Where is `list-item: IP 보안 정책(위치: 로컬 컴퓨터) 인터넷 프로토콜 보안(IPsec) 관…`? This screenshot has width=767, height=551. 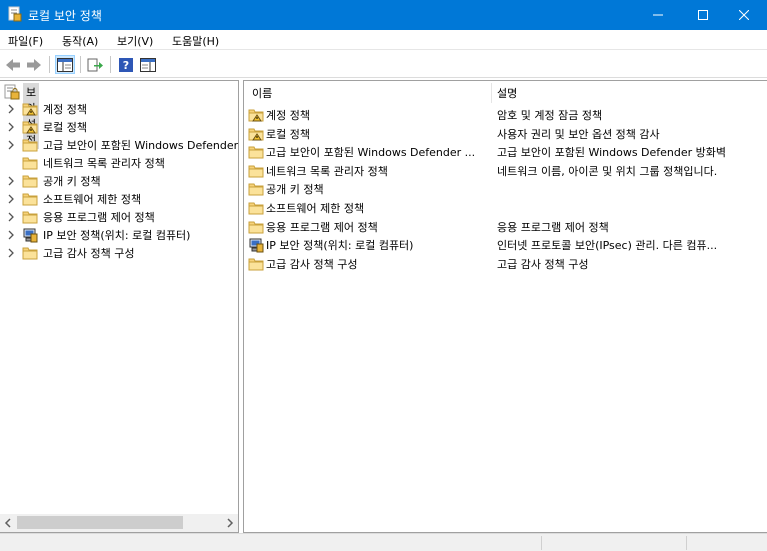
list-item: IP 보안 정책(위치: 로컬 컴퓨터) 인터넷 프로토콜 보안(IPsec) 관… is located at coordinates (505, 245).